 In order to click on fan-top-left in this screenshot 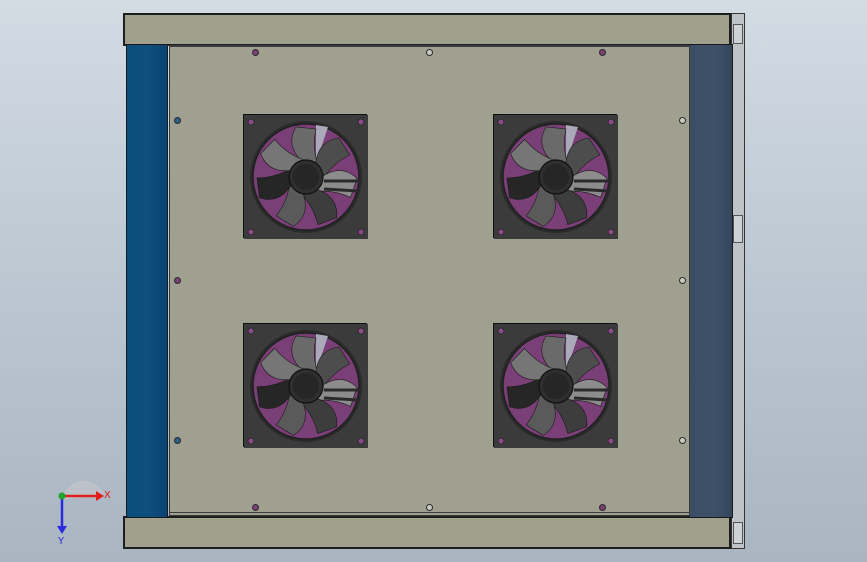, I will do `click(305, 176)`.